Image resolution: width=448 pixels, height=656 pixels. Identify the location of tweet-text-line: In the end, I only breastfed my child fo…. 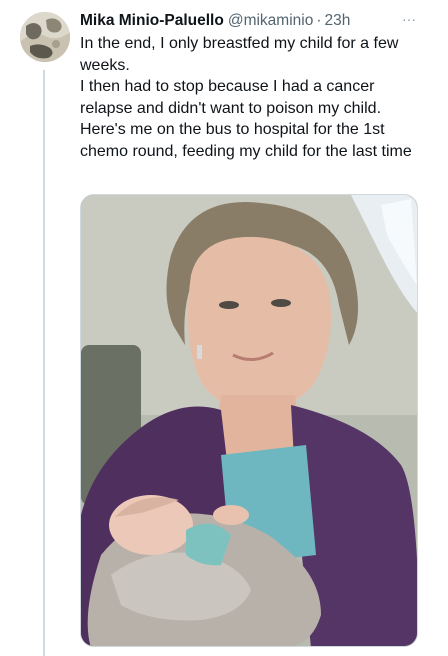
(239, 54).